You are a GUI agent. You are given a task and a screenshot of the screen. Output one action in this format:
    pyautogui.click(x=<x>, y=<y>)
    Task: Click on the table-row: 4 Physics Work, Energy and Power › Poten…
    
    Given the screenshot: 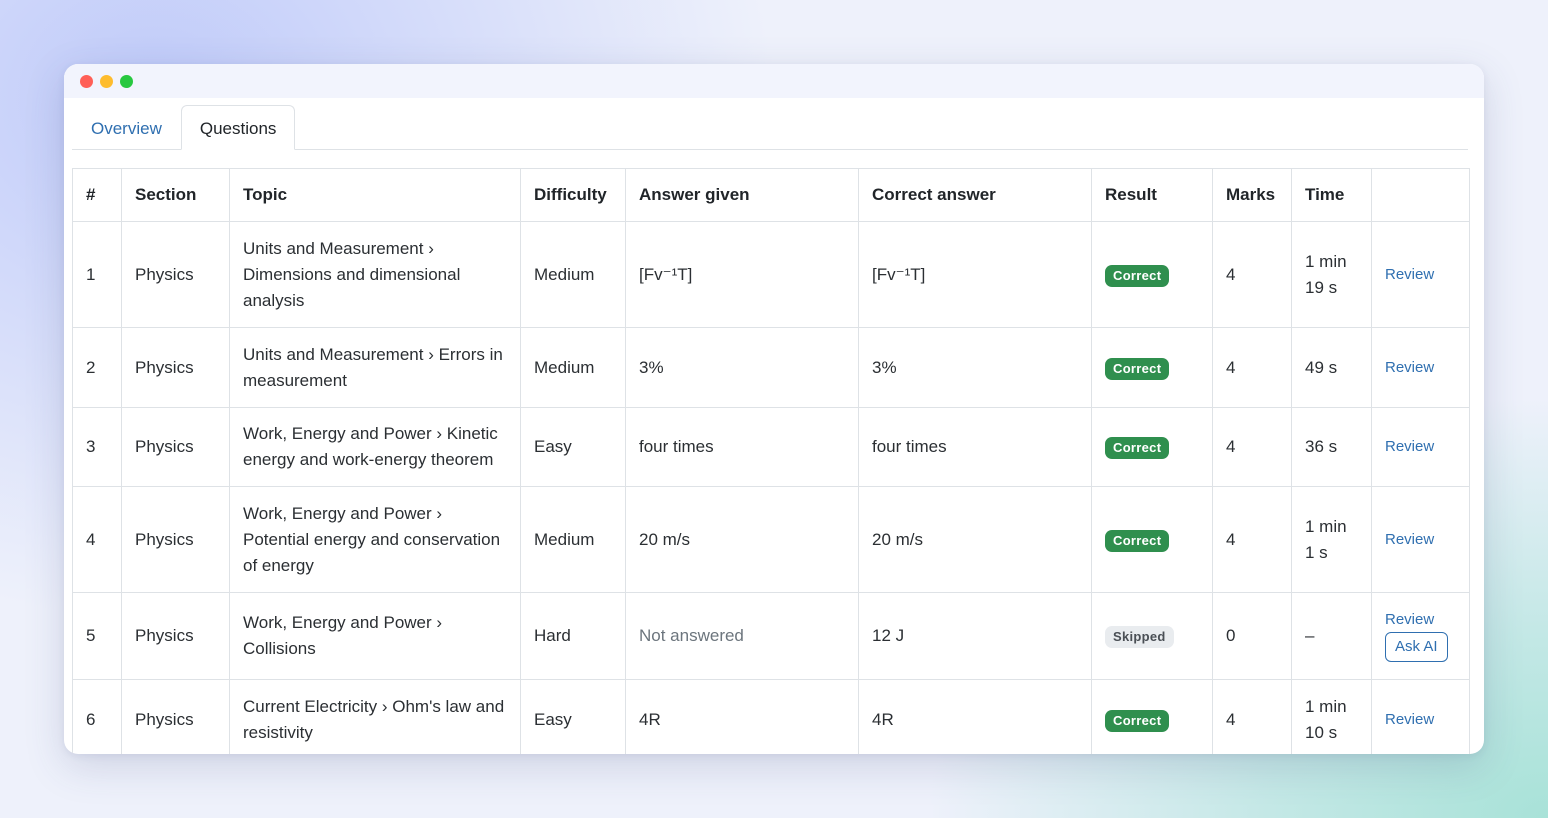 What is the action you would take?
    pyautogui.click(x=771, y=539)
    